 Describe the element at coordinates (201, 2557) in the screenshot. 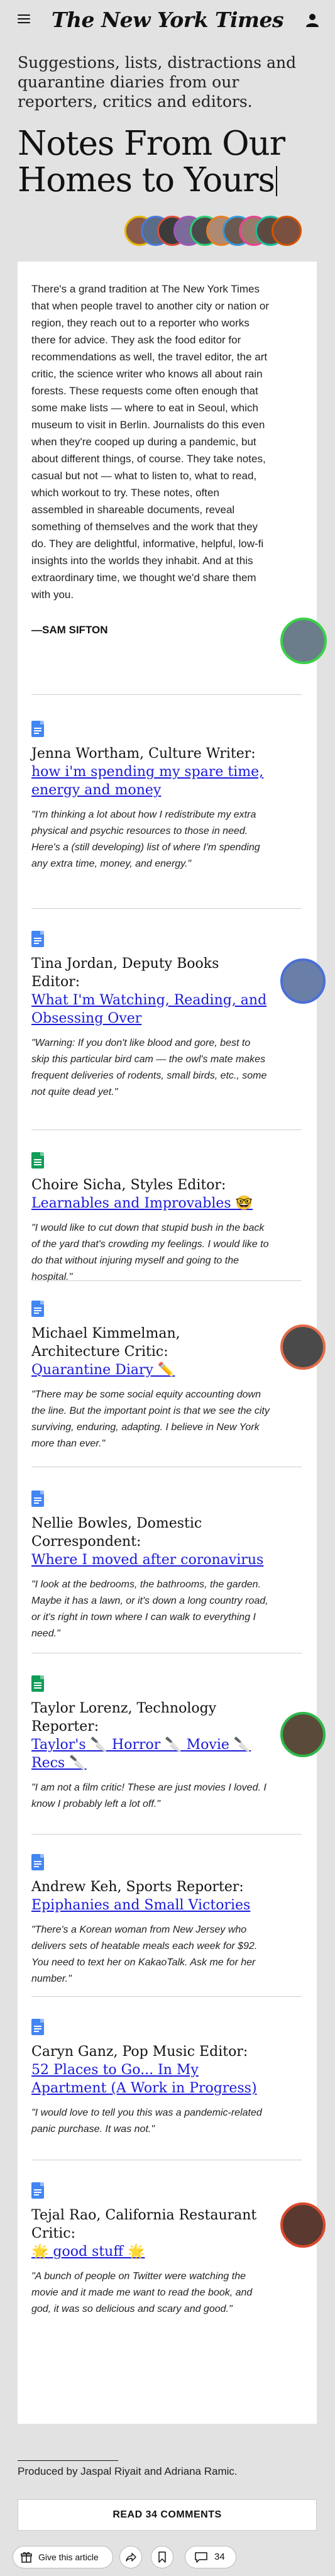

I see `comment-icon` at that location.